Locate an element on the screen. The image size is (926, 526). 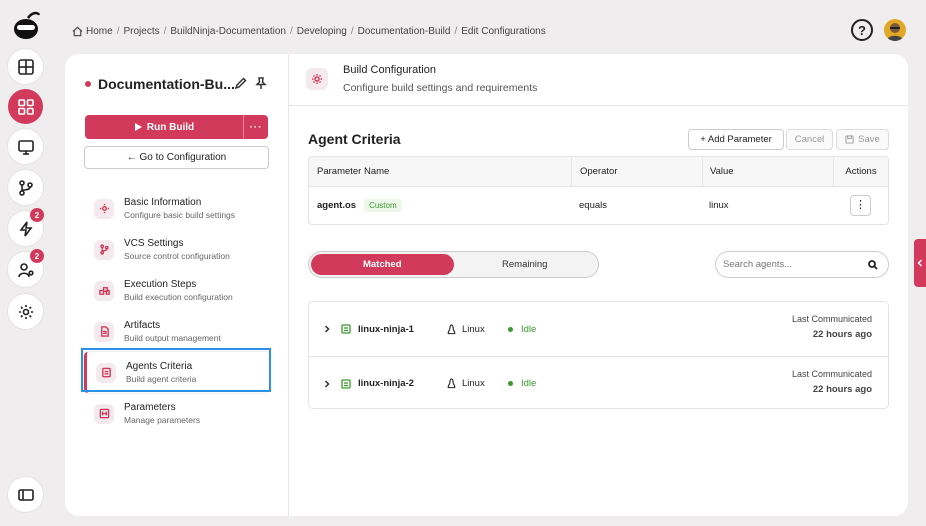
chevron-left-icon is located at coordinates (920, 263).